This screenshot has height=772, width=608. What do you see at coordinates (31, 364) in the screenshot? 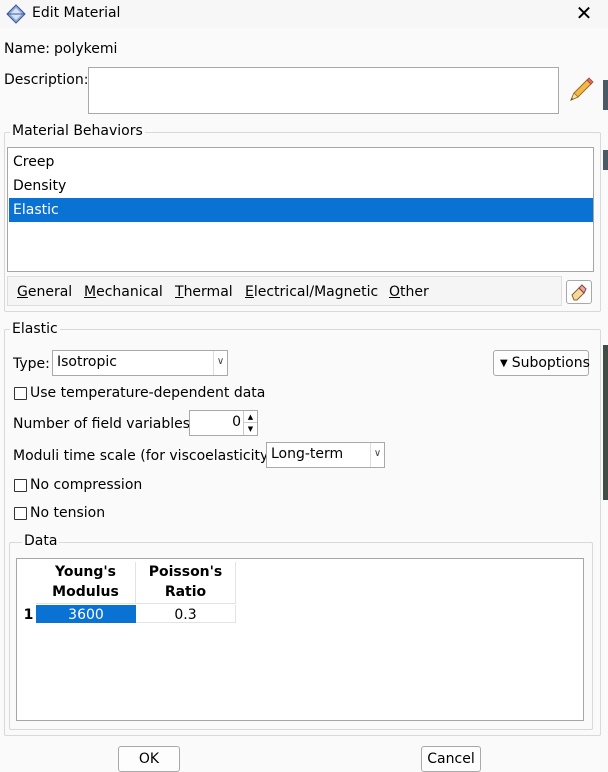
I see `type-label: Type:` at bounding box center [31, 364].